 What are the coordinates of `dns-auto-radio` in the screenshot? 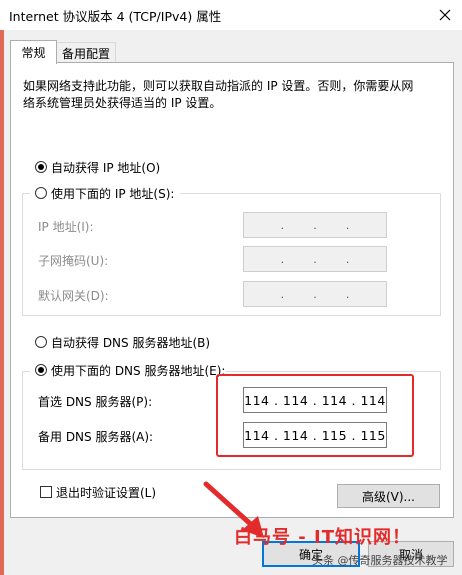 It's located at (41, 342).